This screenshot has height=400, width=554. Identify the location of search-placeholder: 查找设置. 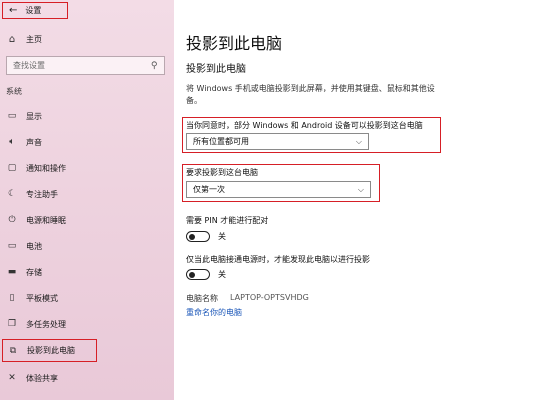
(29, 65).